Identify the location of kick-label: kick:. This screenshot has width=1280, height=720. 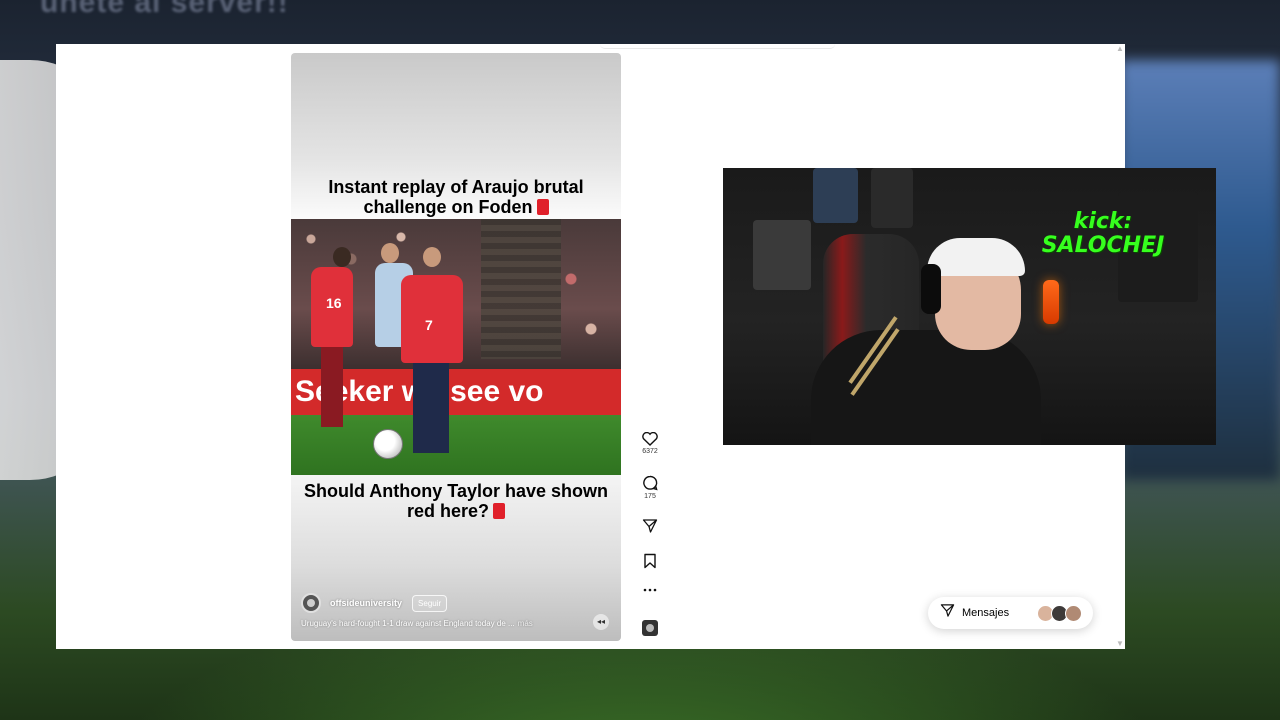
(1103, 221).